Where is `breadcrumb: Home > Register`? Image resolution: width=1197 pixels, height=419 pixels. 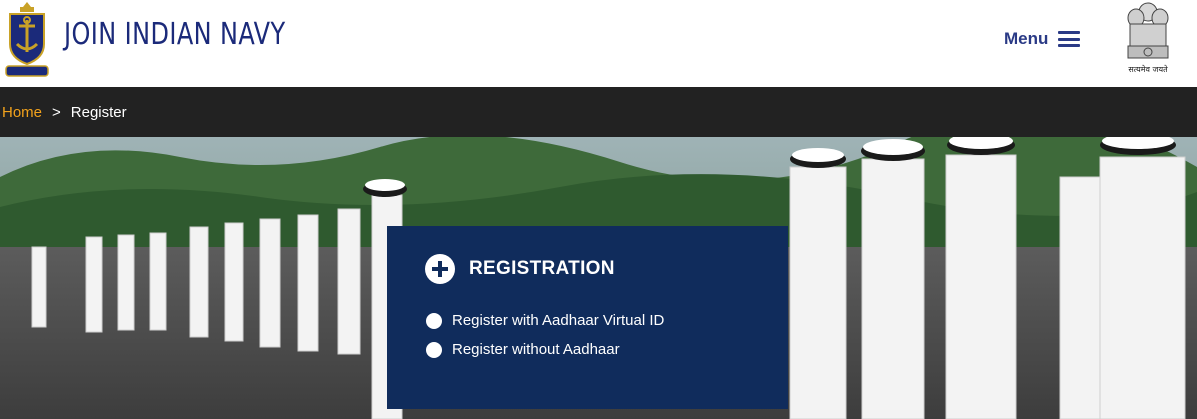 breadcrumb: Home > Register is located at coordinates (598, 112).